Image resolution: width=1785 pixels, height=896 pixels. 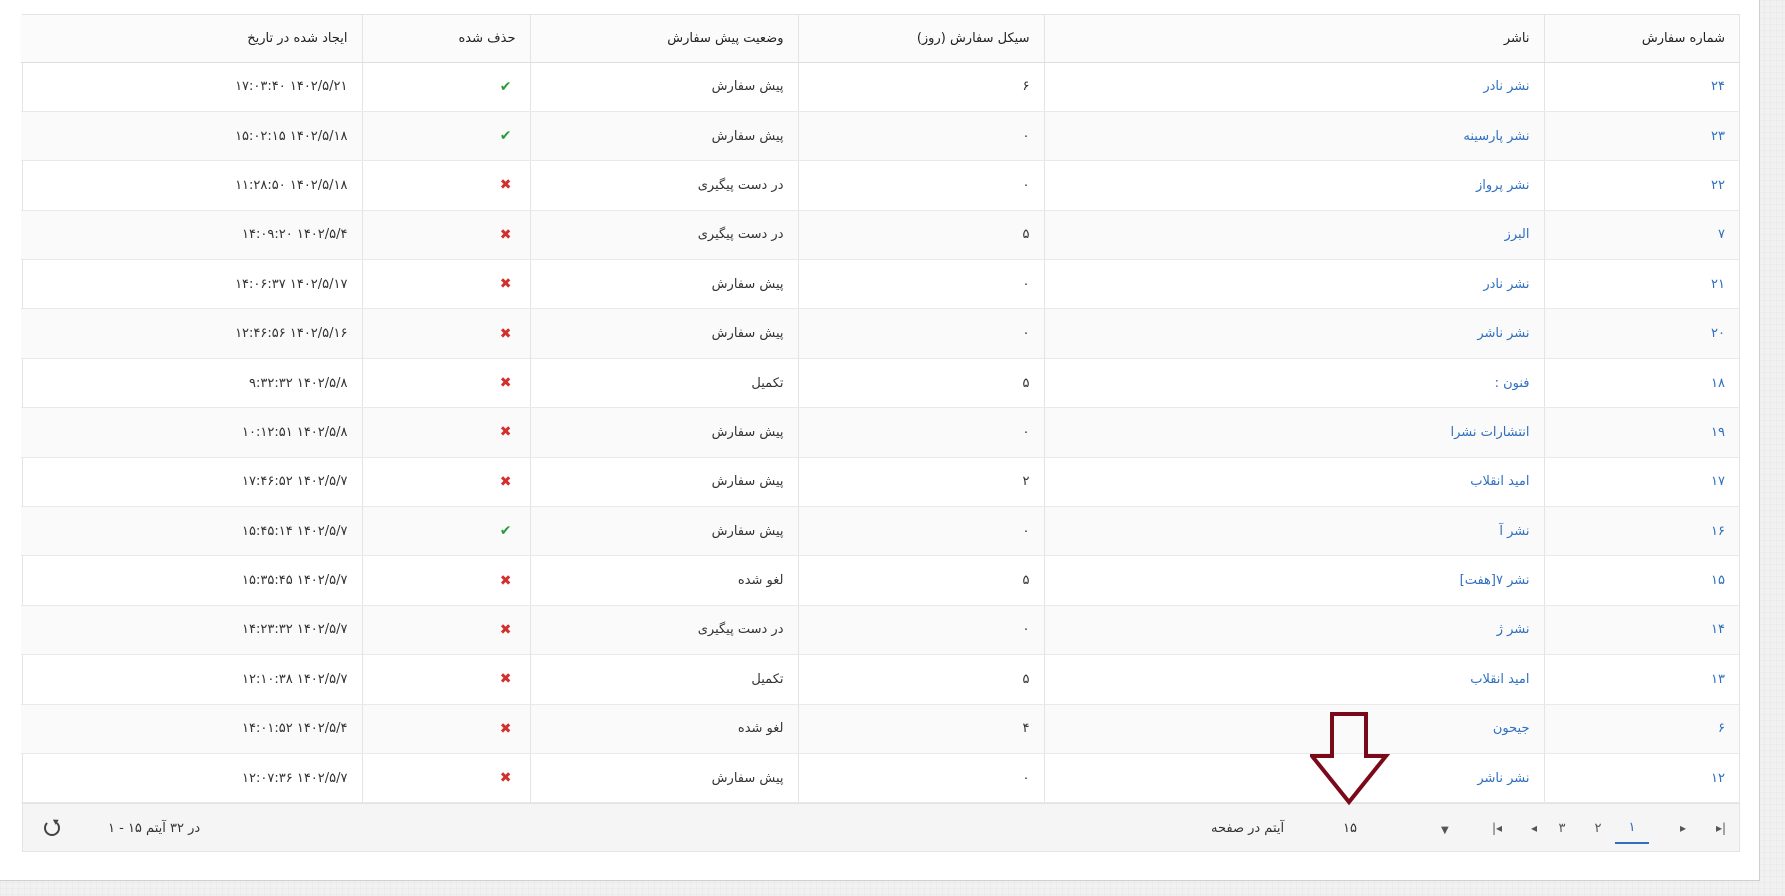 What do you see at coordinates (880, 778) in the screenshot?
I see `table-row: ۱۲ نشر ناشر ۰ پیش سفارش ✖ ۱۴۰۲/۵/۷ ۱۲:۰۷:۳۶` at bounding box center [880, 778].